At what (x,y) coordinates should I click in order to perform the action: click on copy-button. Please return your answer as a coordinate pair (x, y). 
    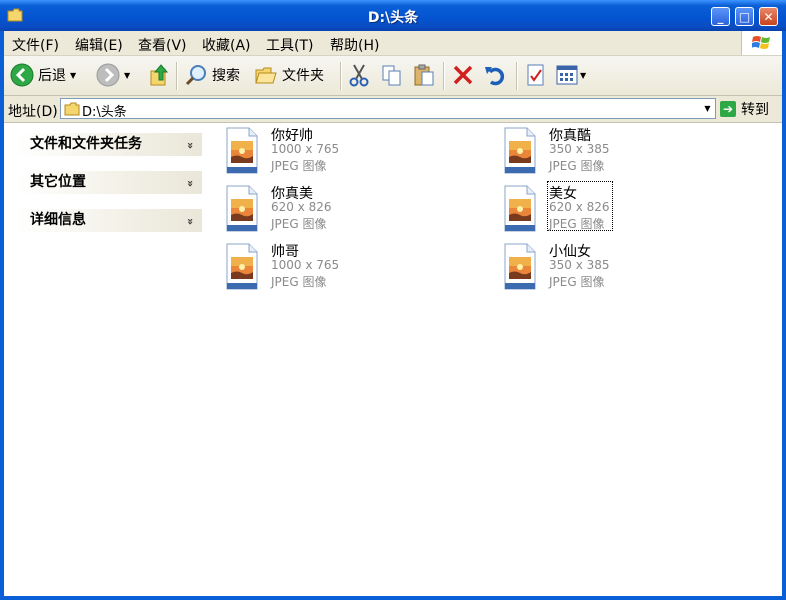
    Looking at the image, I should click on (392, 75).